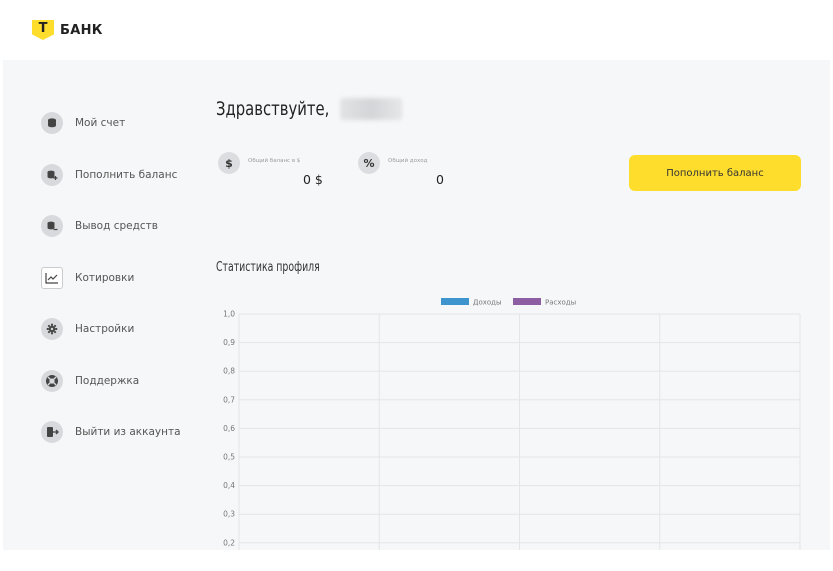 The width and height of the screenshot is (833, 571). I want to click on y-tick-label: 0,4, so click(229, 485).